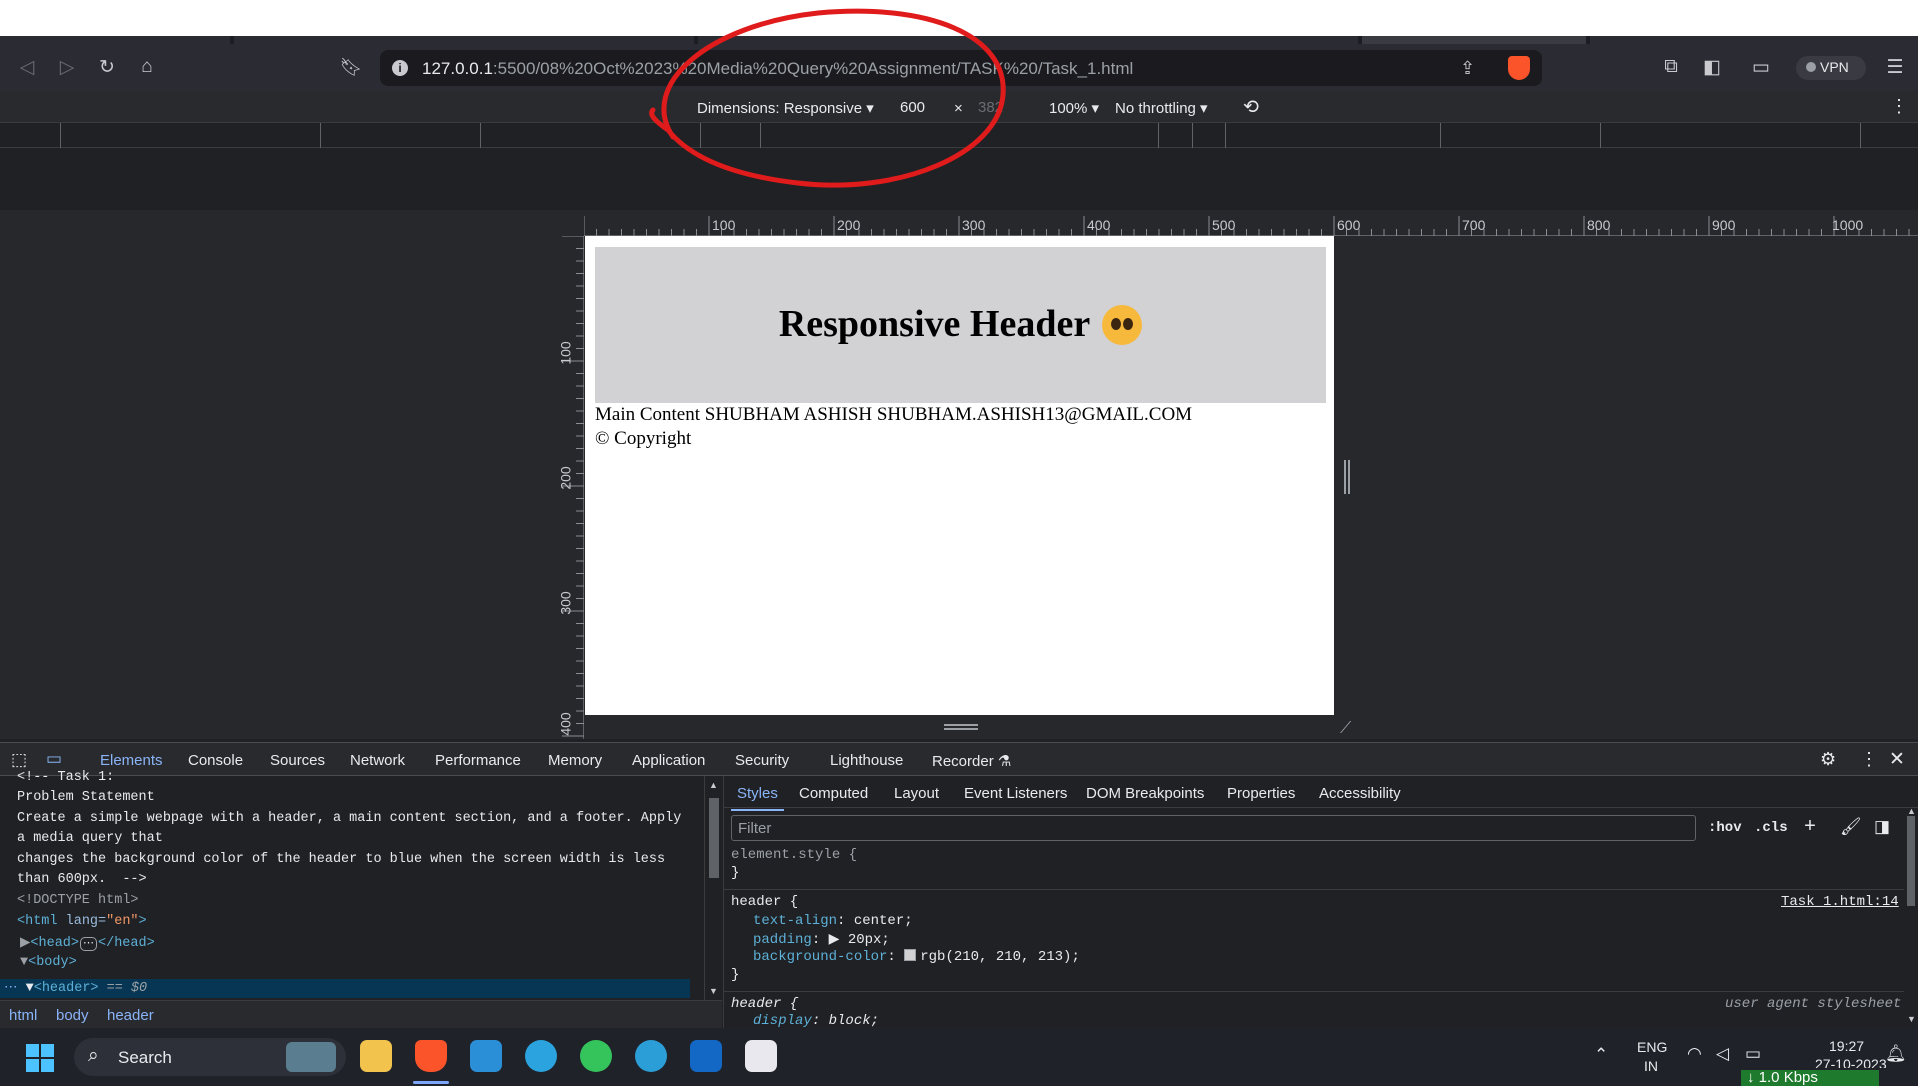 The height and width of the screenshot is (1086, 1918). Describe the element at coordinates (912, 107) in the screenshot. I see `width-input: 600` at that location.